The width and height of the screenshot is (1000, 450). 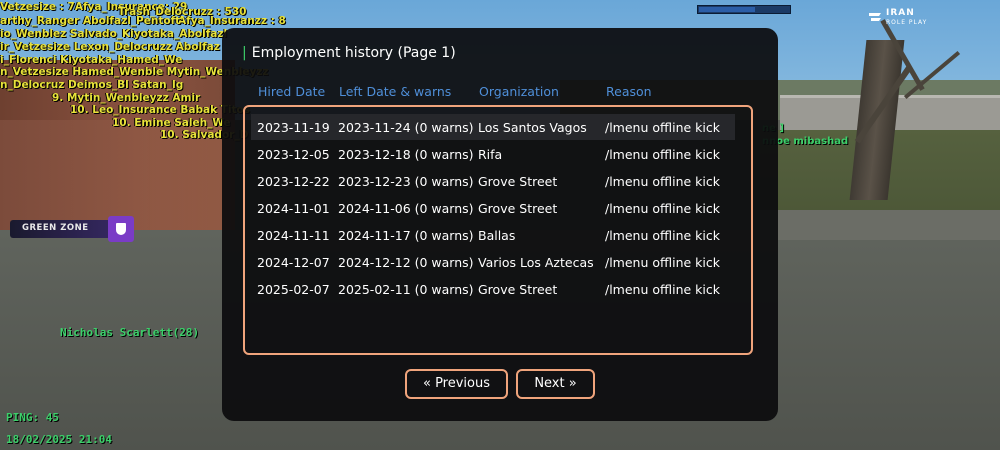 I want to click on dialog-title: | Employment history (Page 1), so click(x=349, y=53).